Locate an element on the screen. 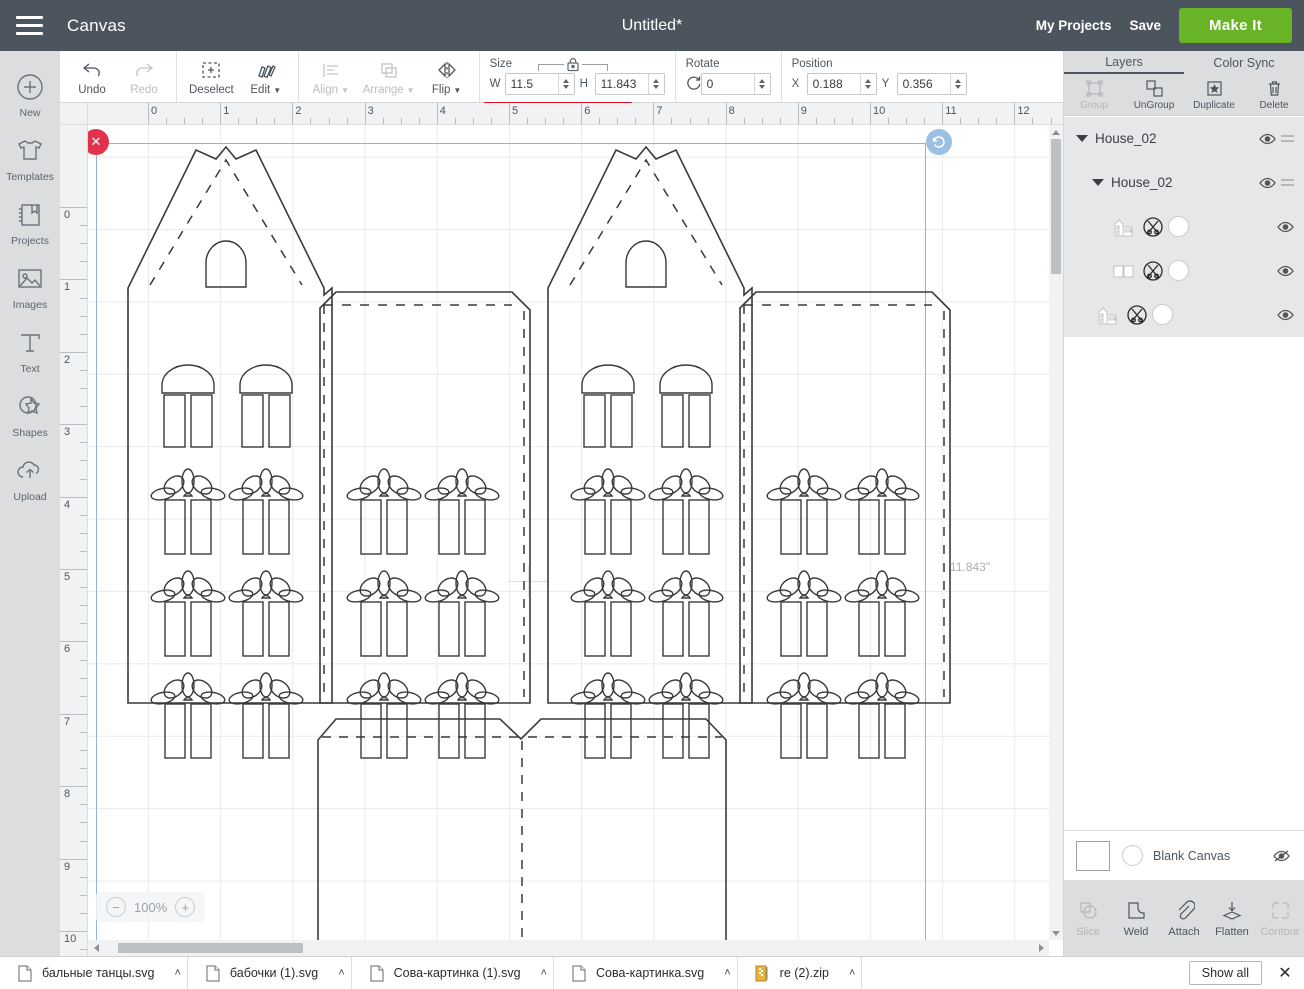 This screenshot has height=989, width=1304. download-item-2: Сова-картинка (1).svg ˄ is located at coordinates (453, 972).